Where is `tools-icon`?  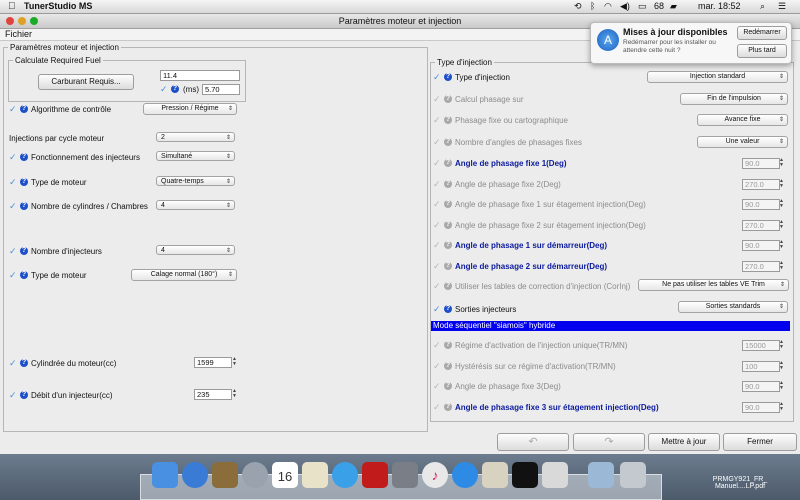
tools-icon is located at coordinates (495, 475).